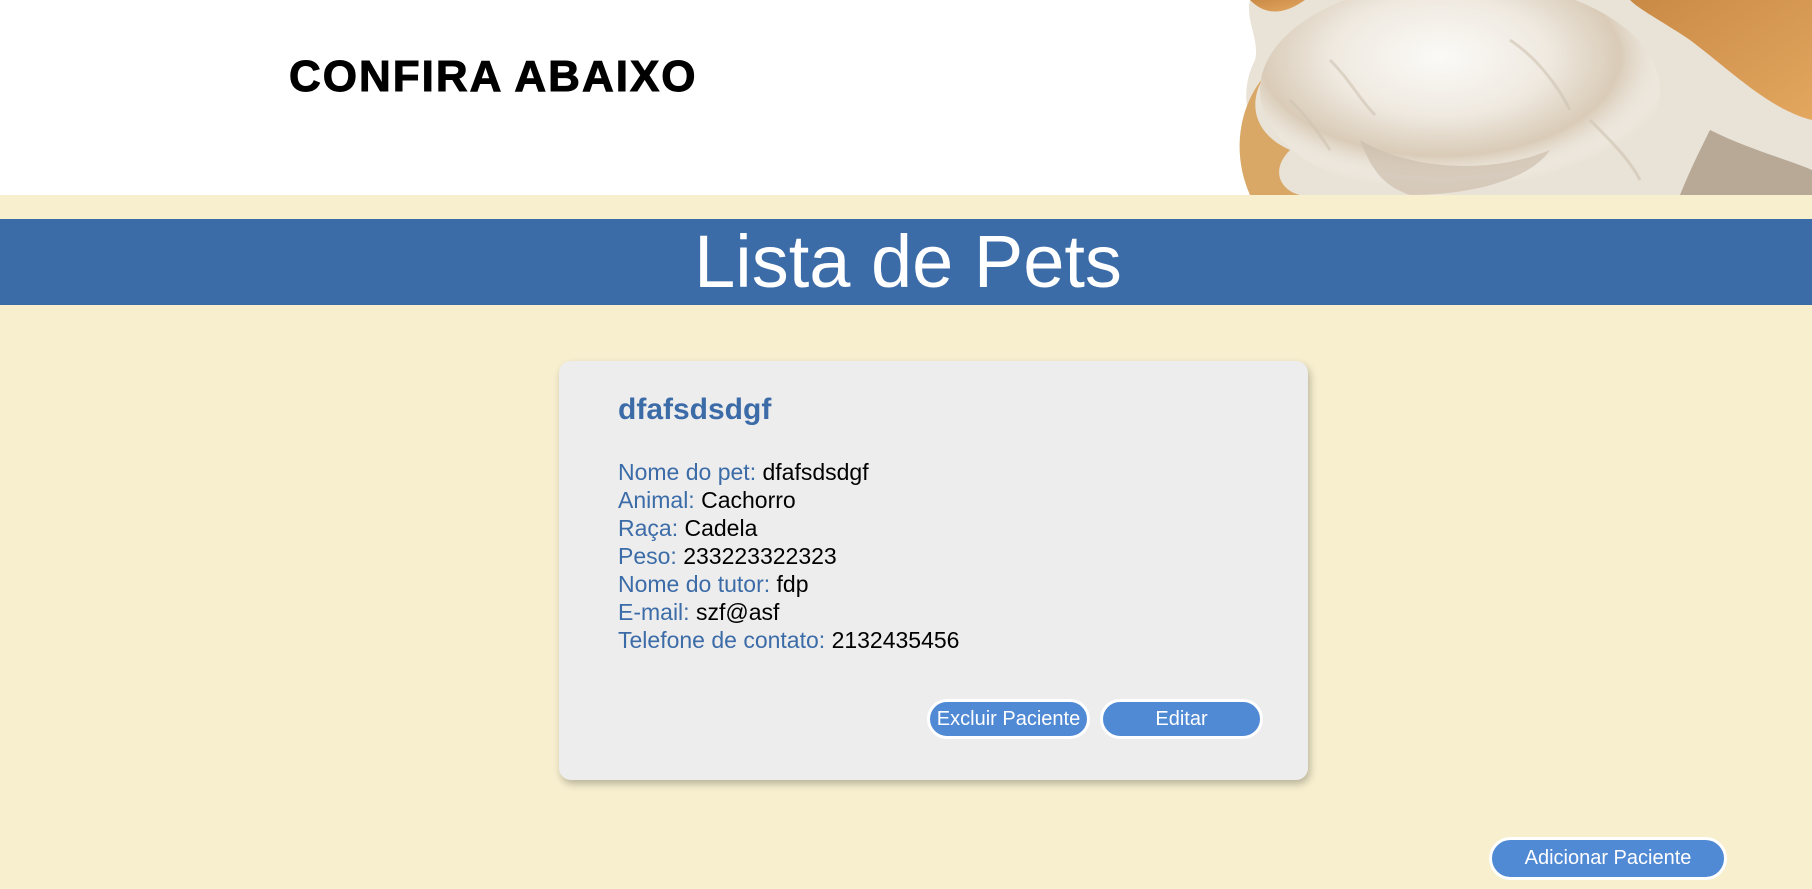 The width and height of the screenshot is (1812, 889). Describe the element at coordinates (648, 528) in the screenshot. I see `field-label: Raça:` at that location.